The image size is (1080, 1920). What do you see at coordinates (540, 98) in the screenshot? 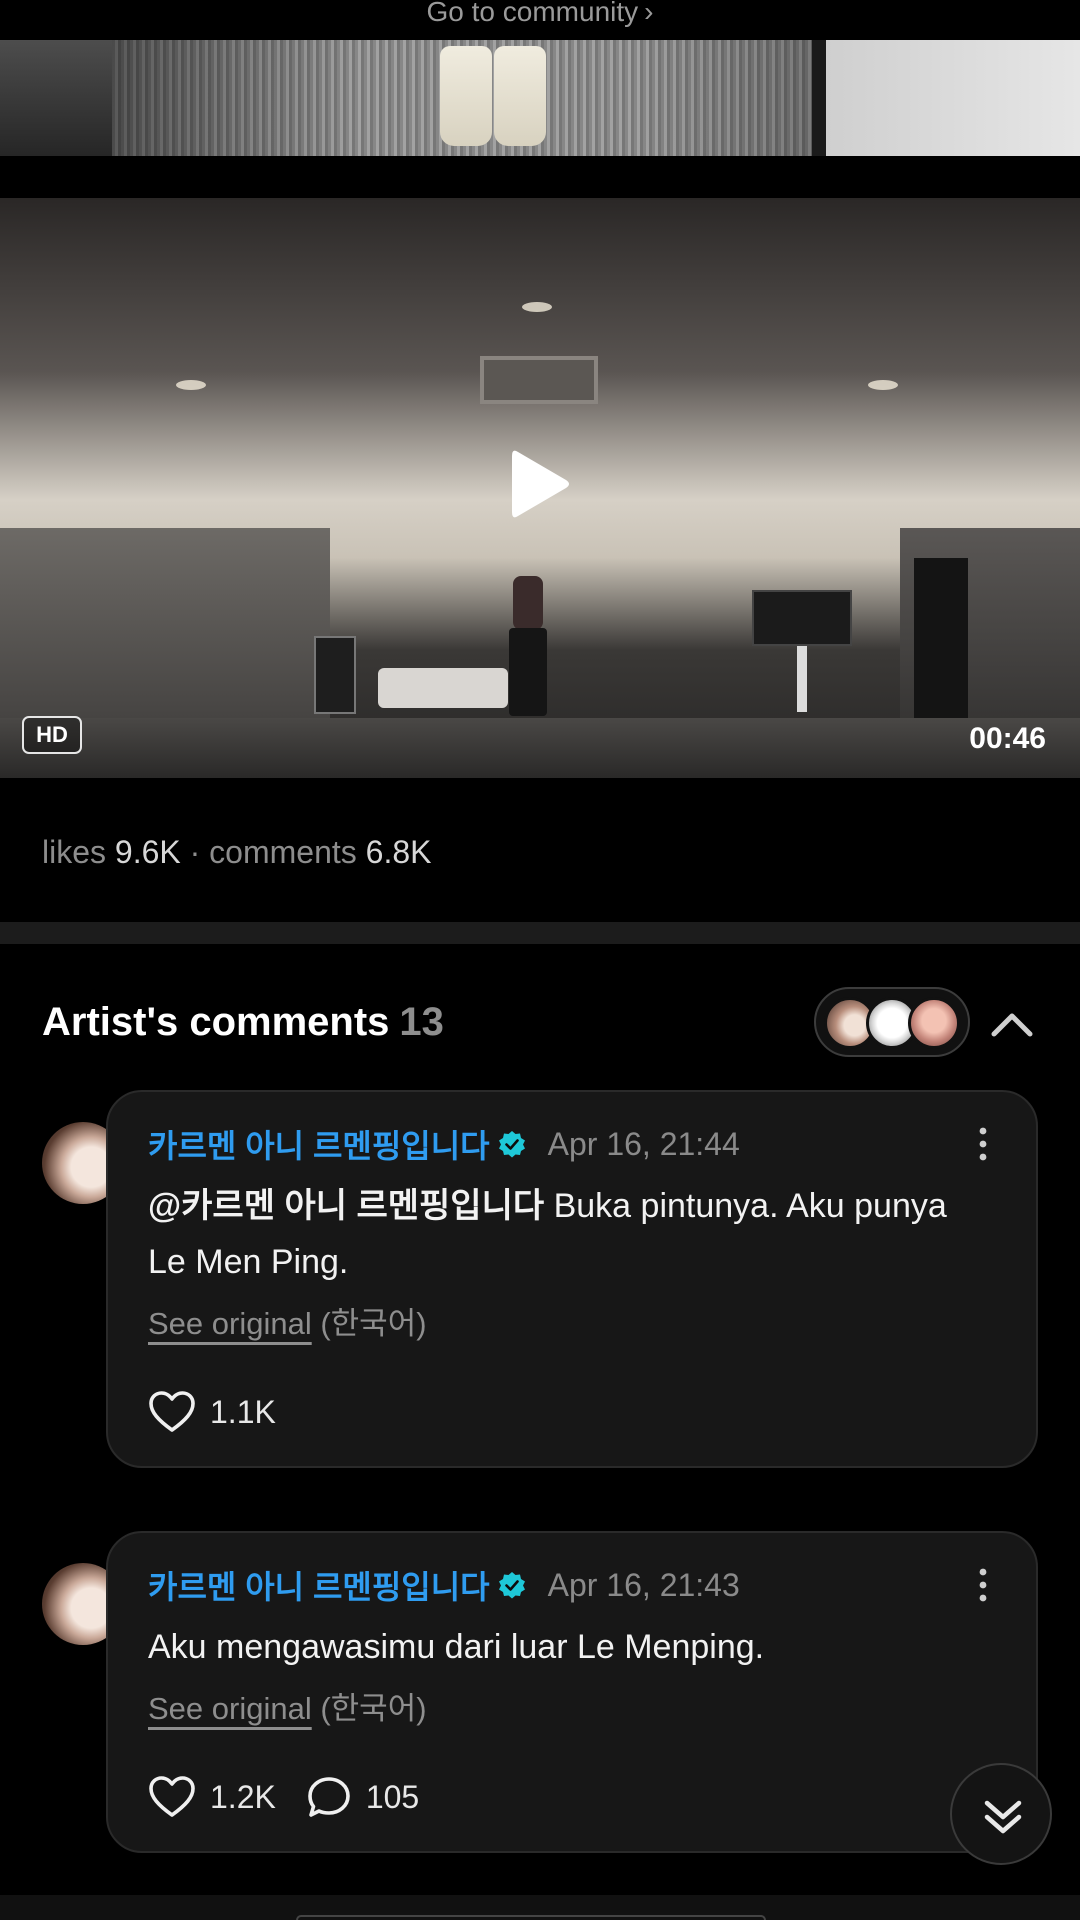
I see `post-image` at bounding box center [540, 98].